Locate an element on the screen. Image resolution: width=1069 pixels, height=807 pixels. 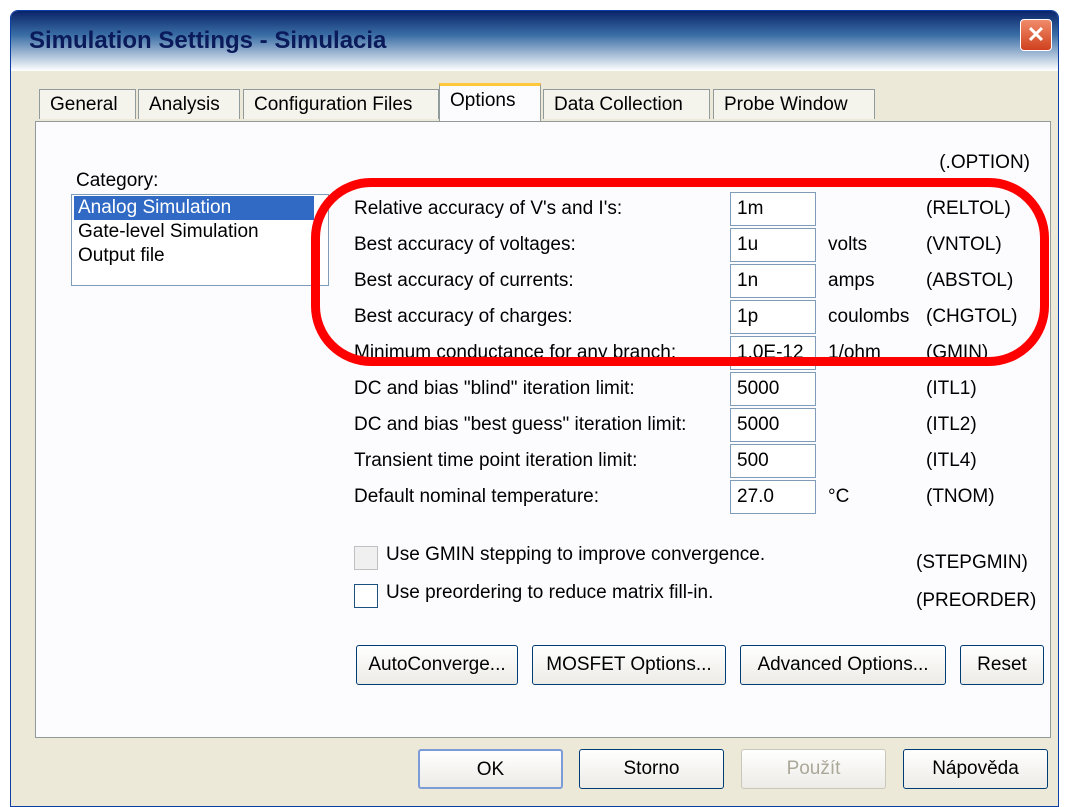
itl1-key: (ITL1) is located at coordinates (951, 388).